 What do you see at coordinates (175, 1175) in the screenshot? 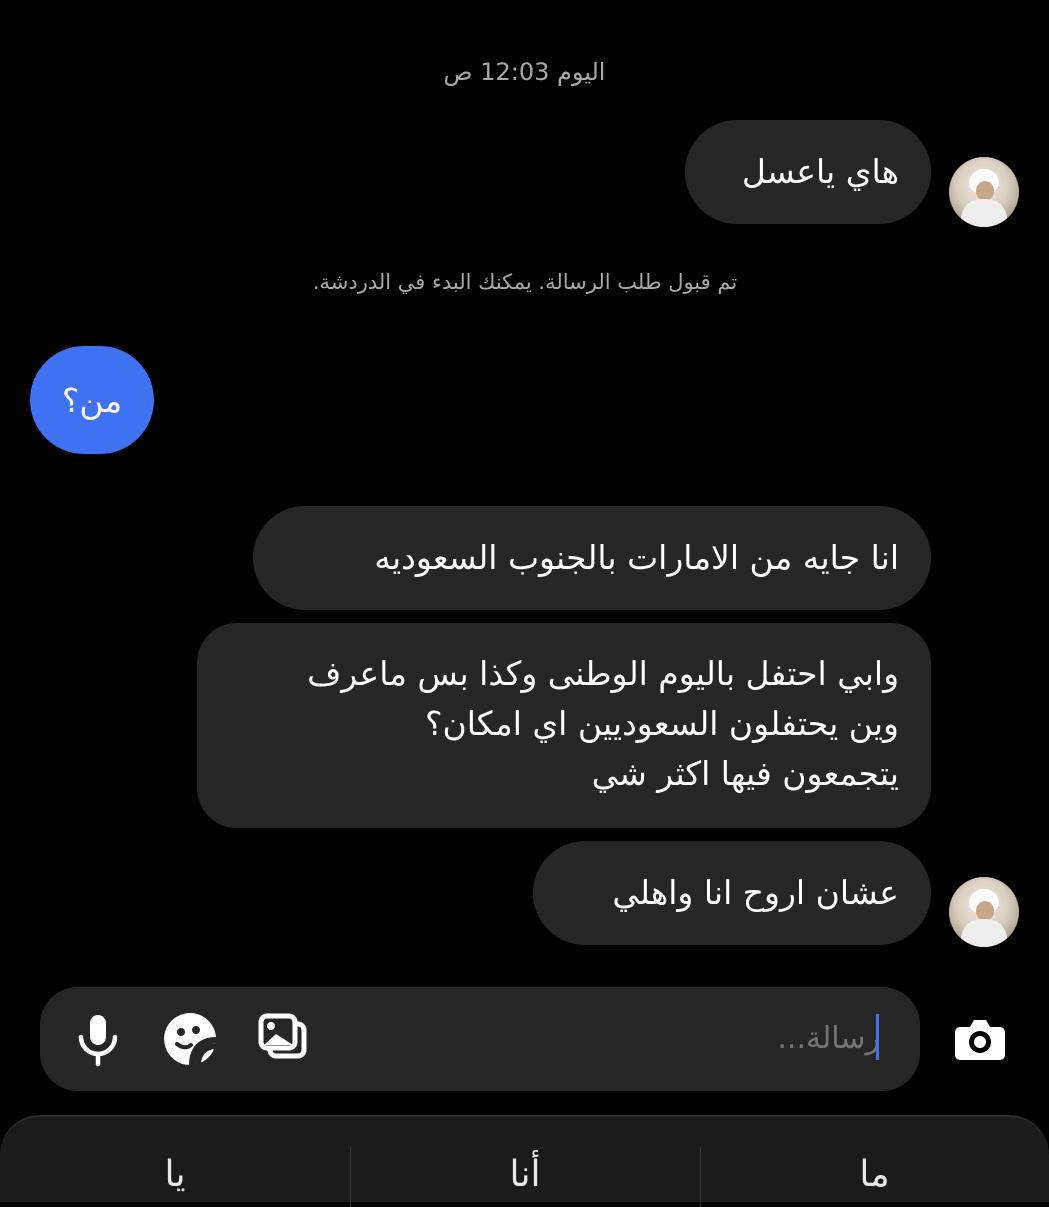
I see `suggestion-word: يا` at bounding box center [175, 1175].